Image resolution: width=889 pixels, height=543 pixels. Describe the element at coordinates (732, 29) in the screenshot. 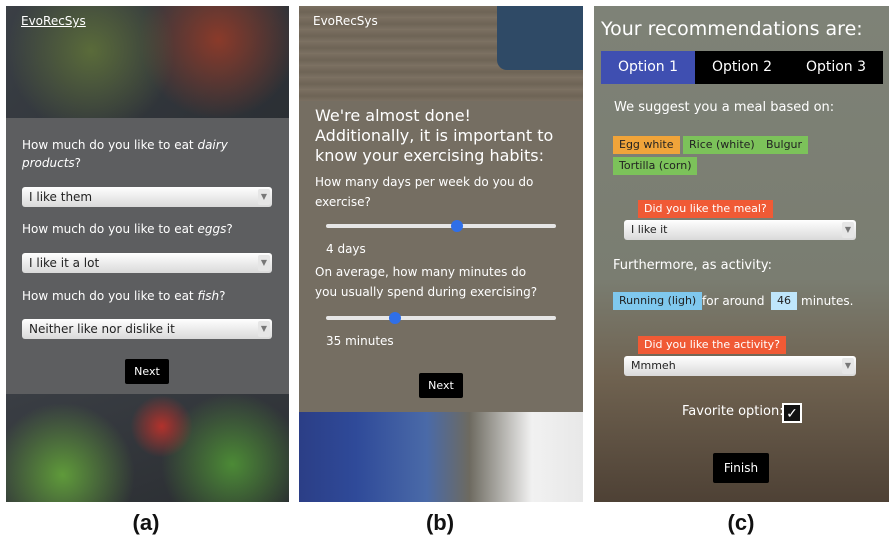

I see `page-title: Your recommendations are:` at that location.